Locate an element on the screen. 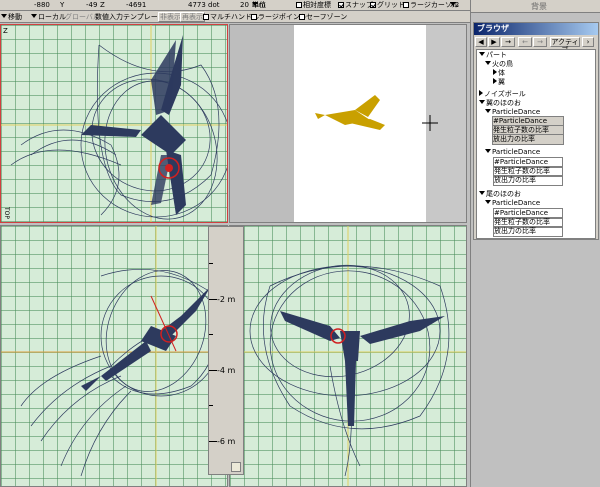  back-button: ← is located at coordinates (525, 42).